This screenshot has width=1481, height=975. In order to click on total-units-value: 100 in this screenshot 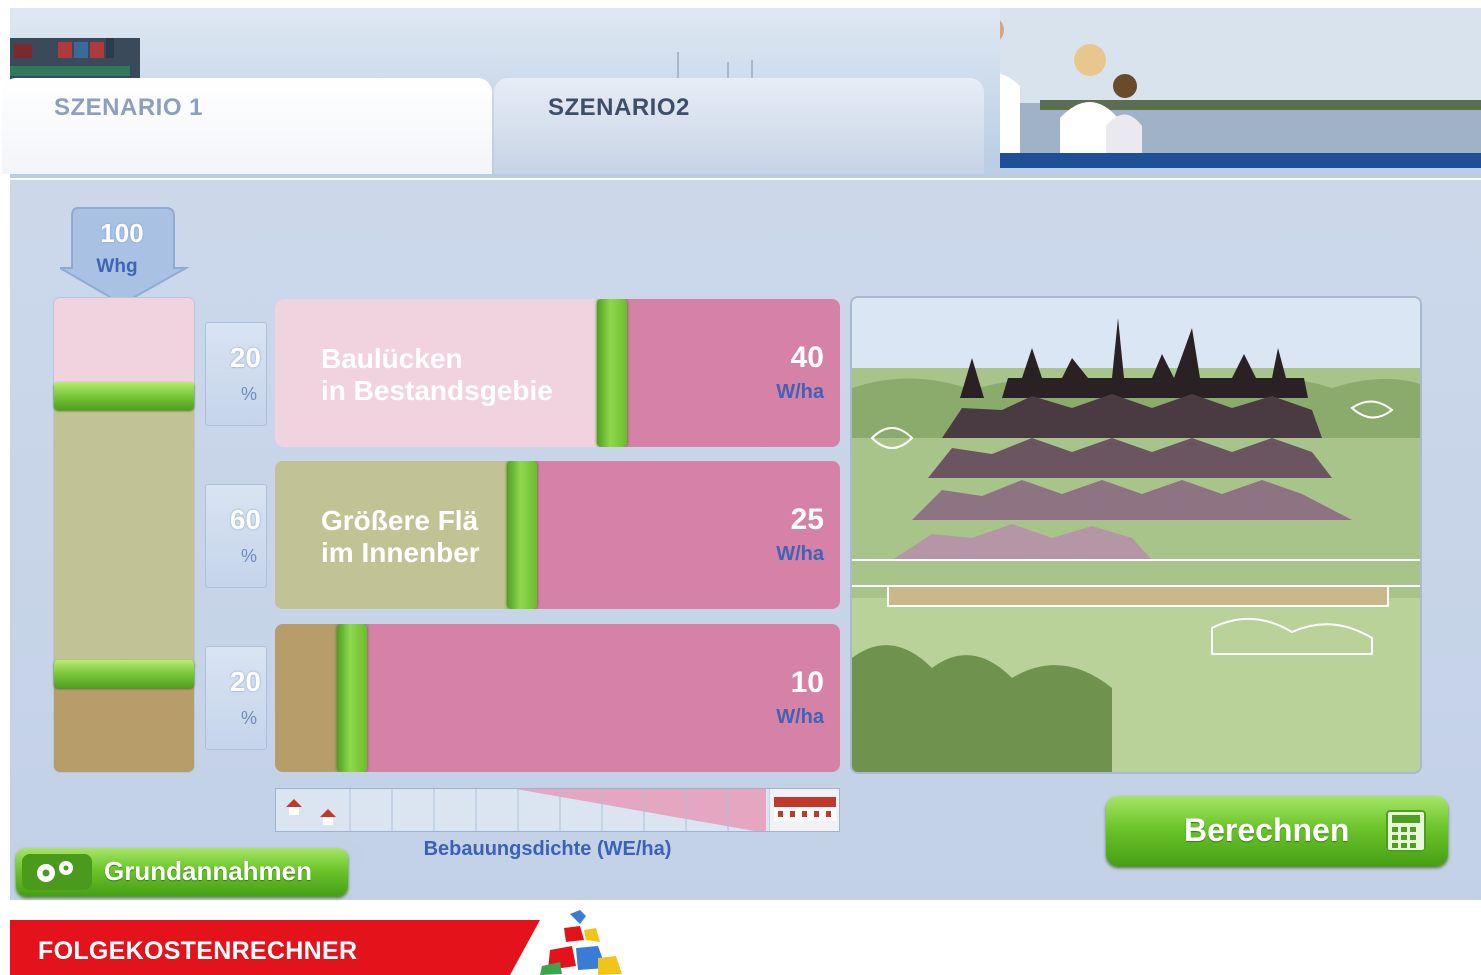, I will do `click(122, 233)`.